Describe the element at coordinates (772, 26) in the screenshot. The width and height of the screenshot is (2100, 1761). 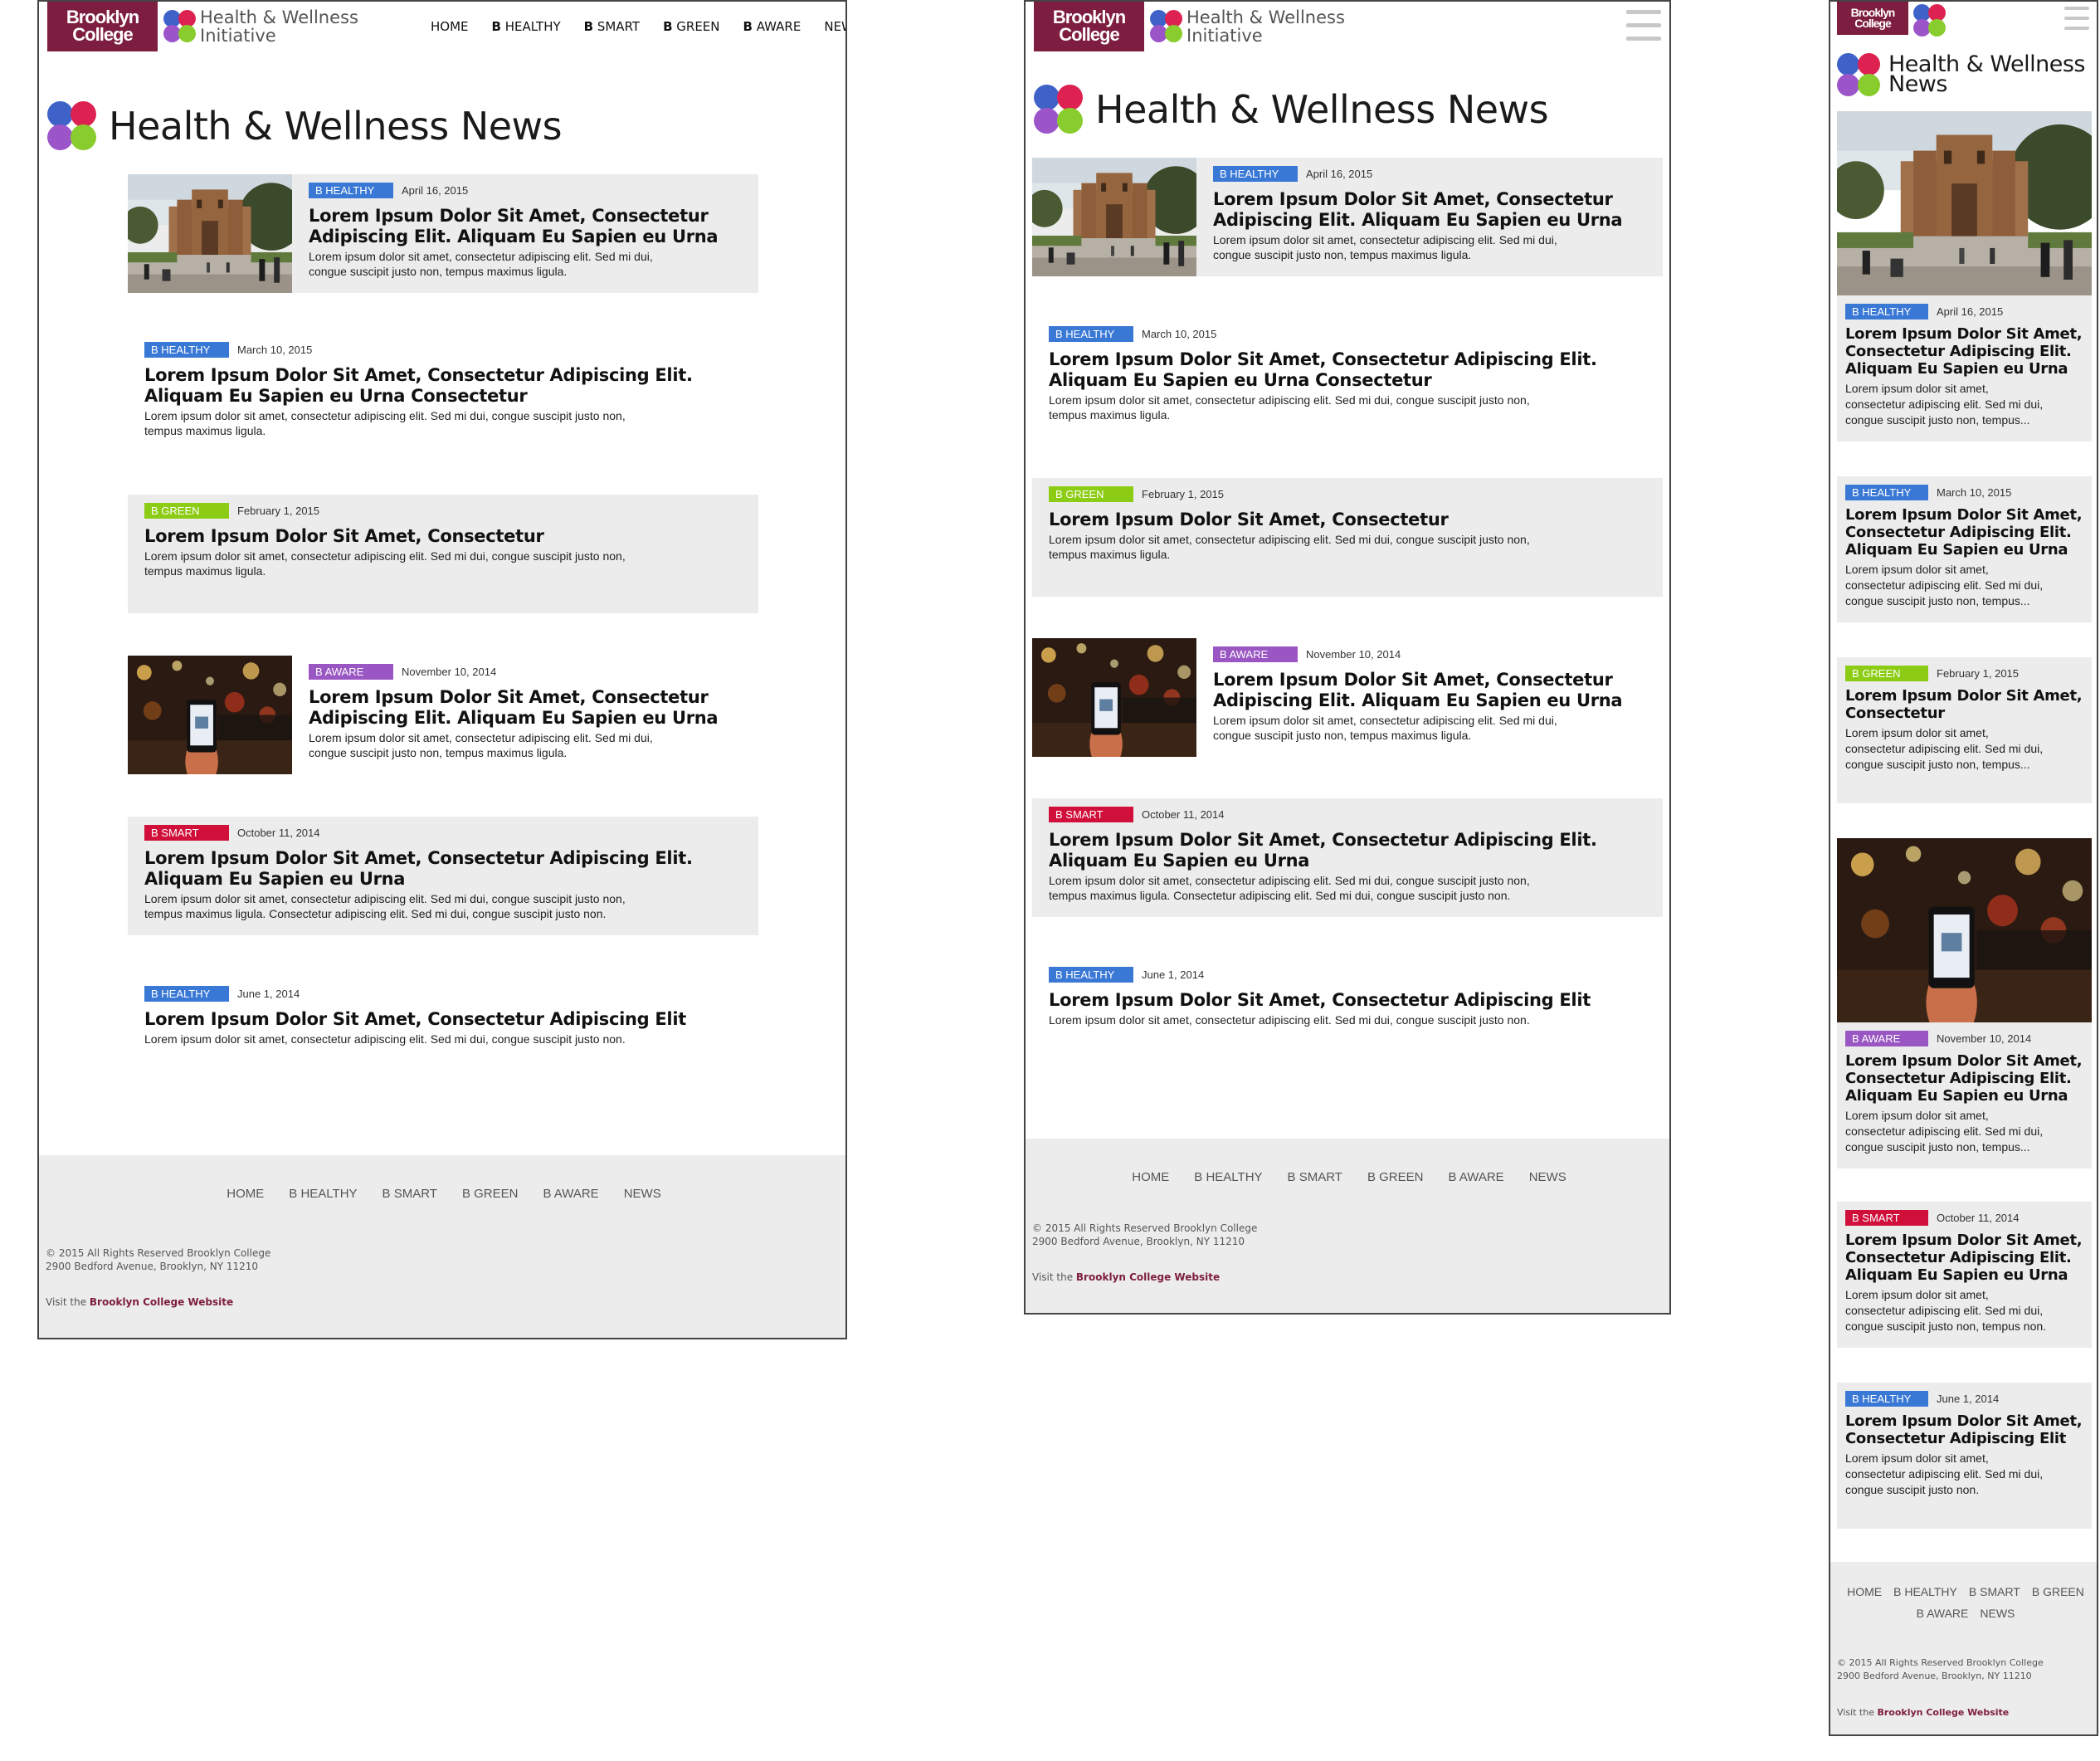
I see `nav-item-b-aware: B AWARE` at that location.